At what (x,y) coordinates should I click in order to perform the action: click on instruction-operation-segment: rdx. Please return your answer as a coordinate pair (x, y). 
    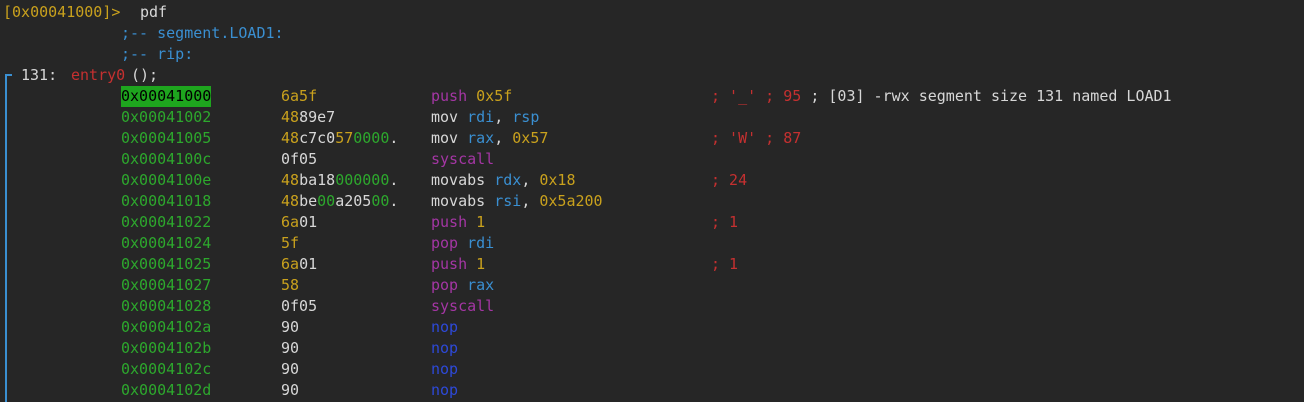
    Looking at the image, I should click on (508, 180).